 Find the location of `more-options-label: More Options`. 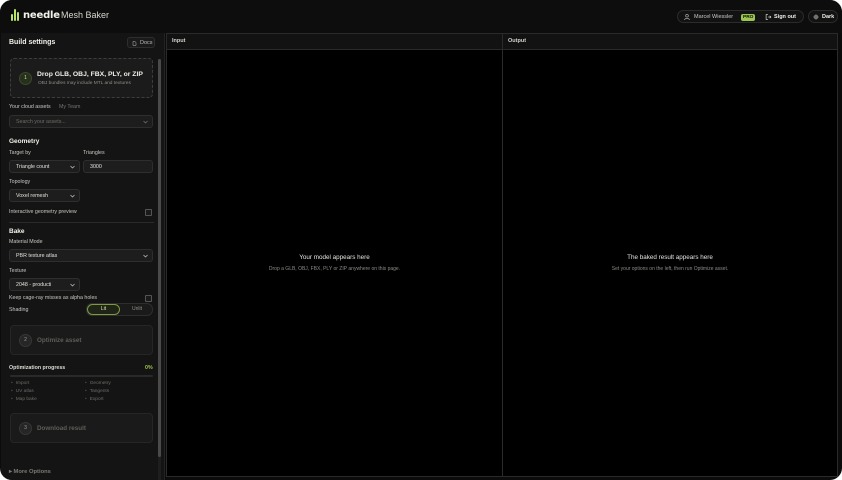

more-options-label: More Options is located at coordinates (32, 472).